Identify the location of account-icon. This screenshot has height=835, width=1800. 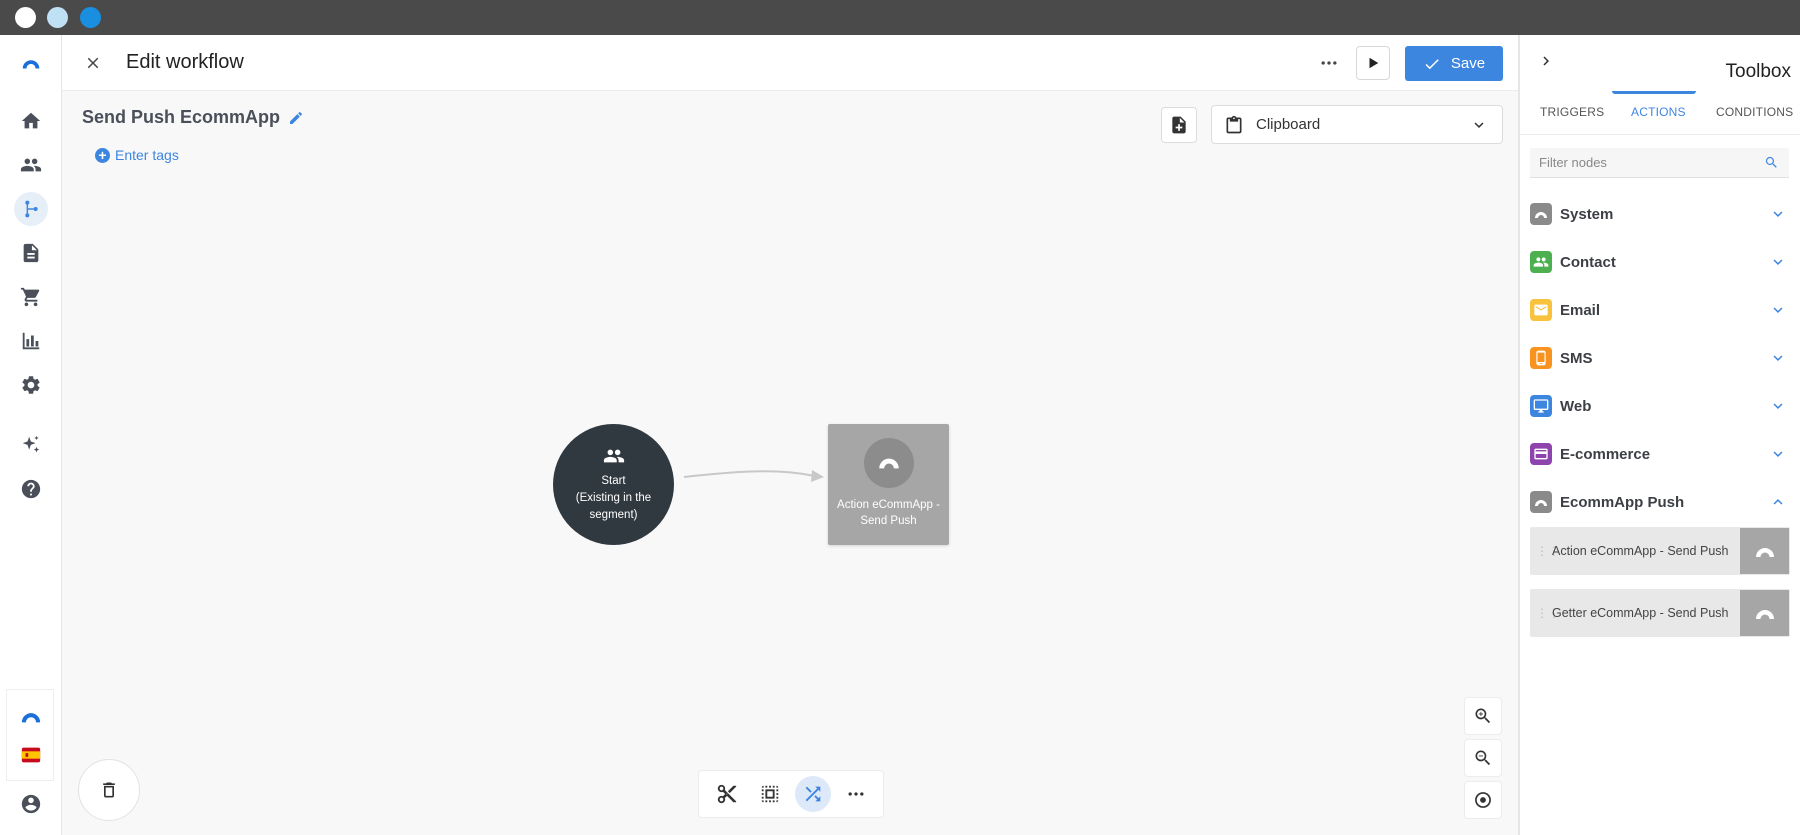
(31, 804).